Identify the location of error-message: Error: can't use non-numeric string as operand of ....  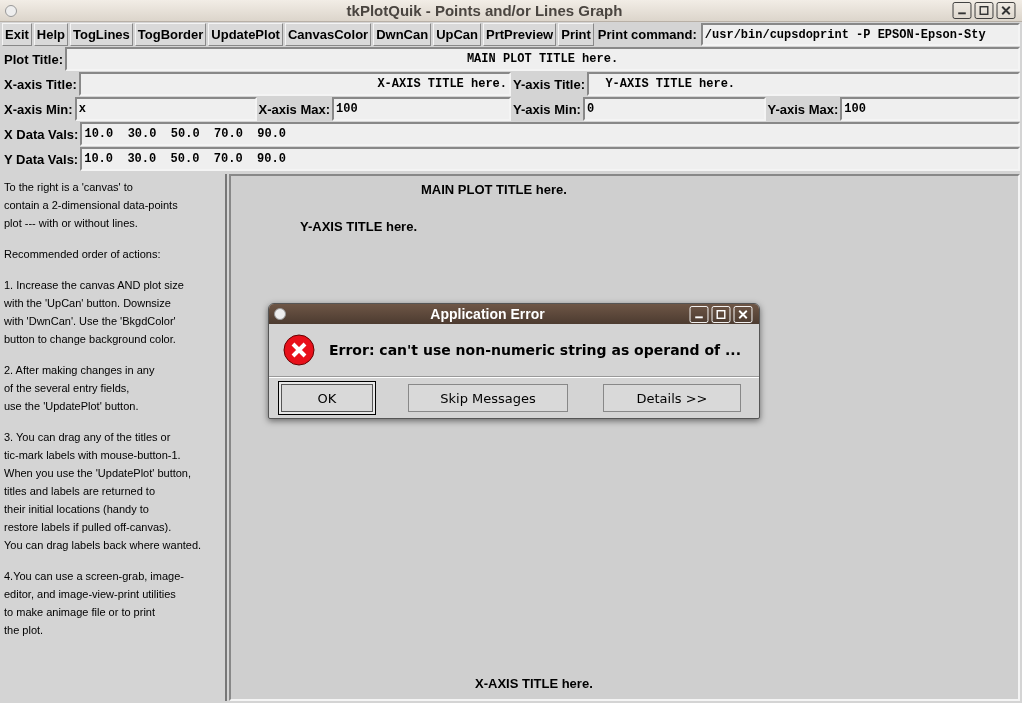
(535, 350).